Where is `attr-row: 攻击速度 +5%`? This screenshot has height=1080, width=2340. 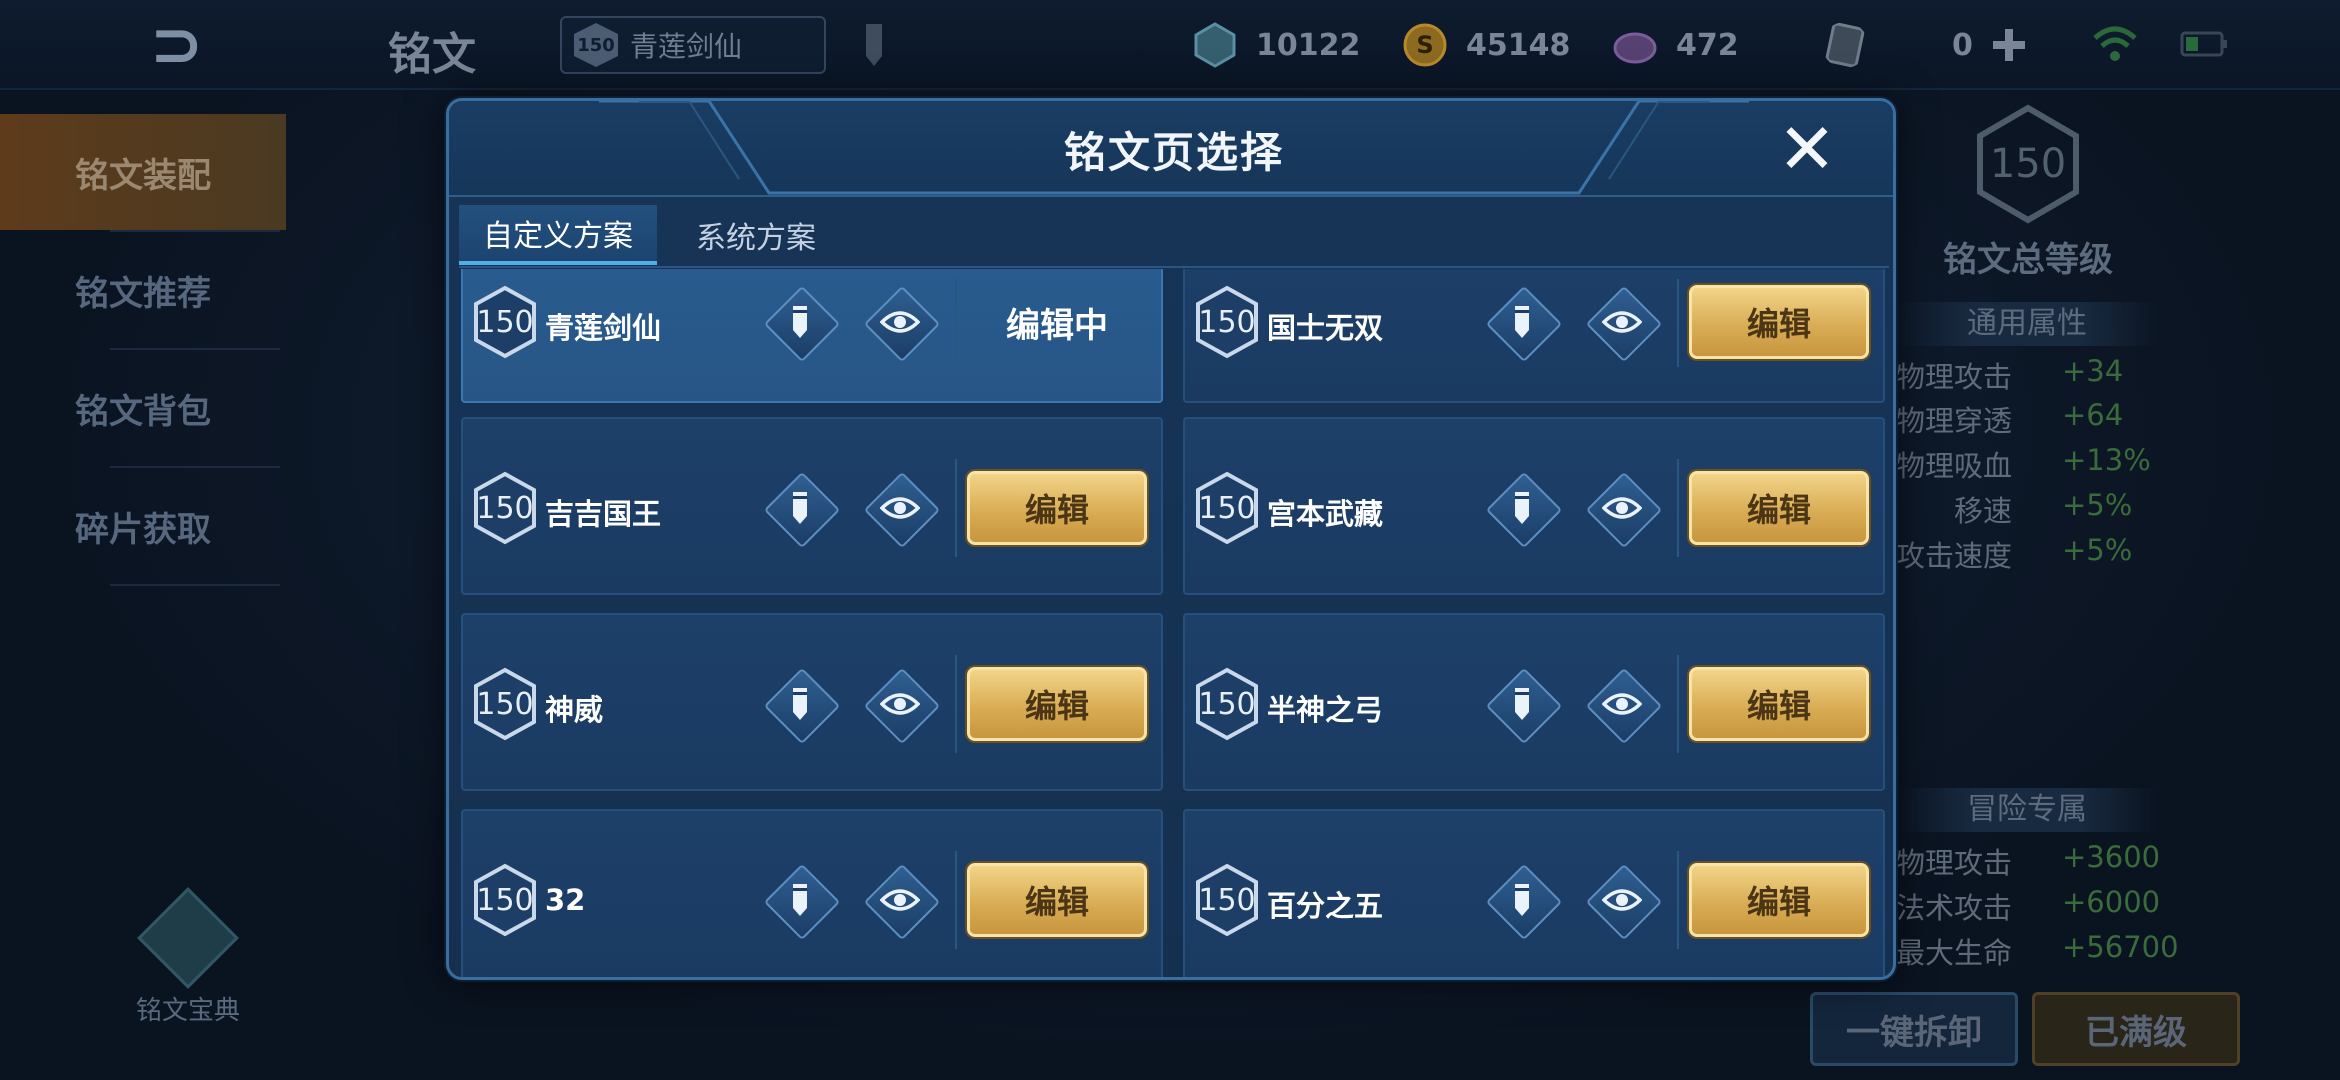 attr-row: 攻击速度 +5% is located at coordinates (2014, 553).